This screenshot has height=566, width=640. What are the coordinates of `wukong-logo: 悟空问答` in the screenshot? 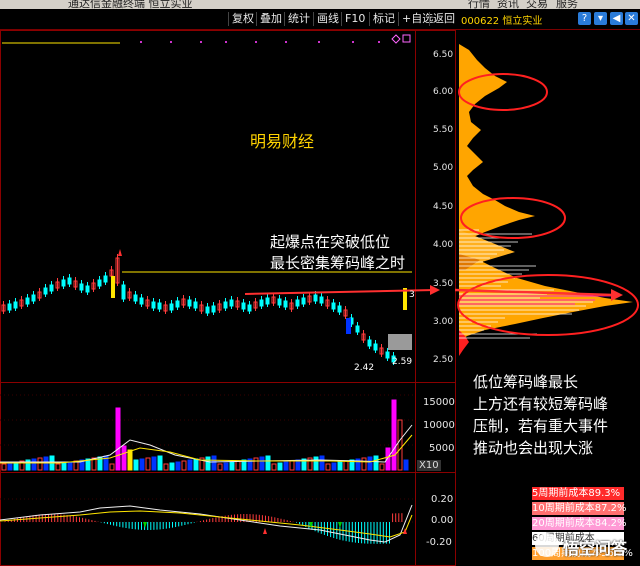 It's located at (585, 545).